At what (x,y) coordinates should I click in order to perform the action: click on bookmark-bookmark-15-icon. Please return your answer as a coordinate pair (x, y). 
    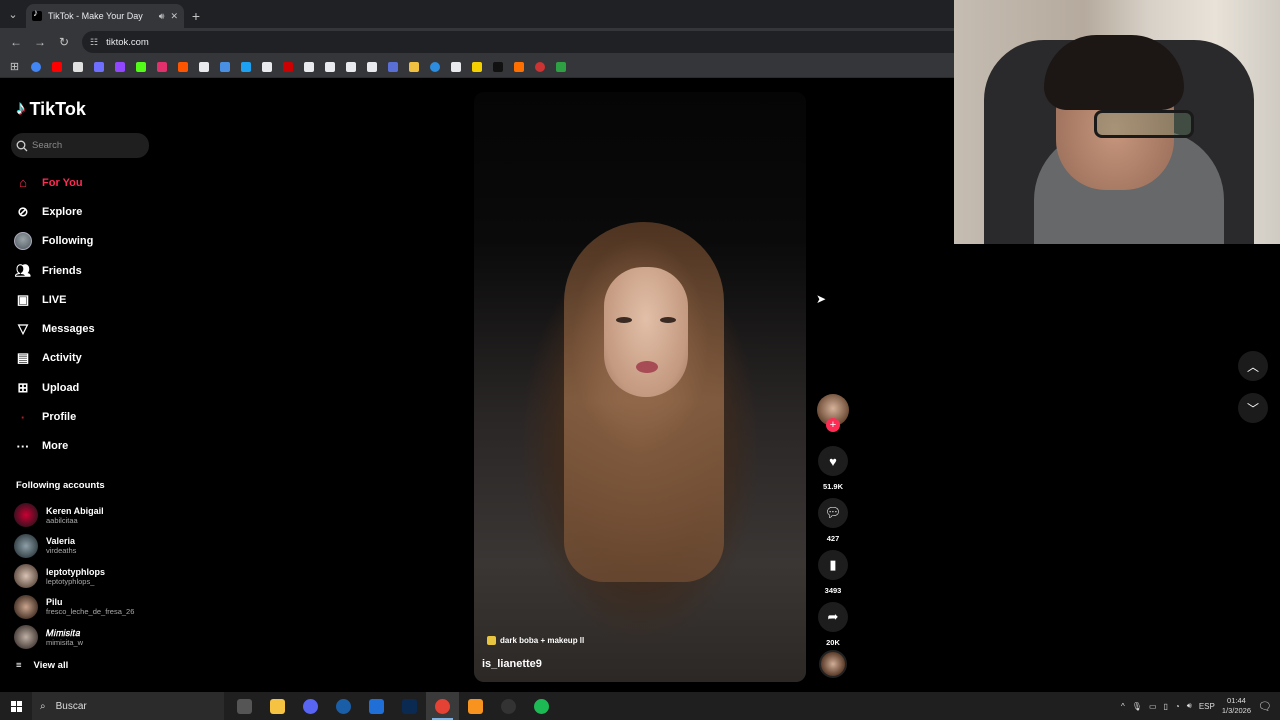
    Looking at the image, I should click on (329, 66).